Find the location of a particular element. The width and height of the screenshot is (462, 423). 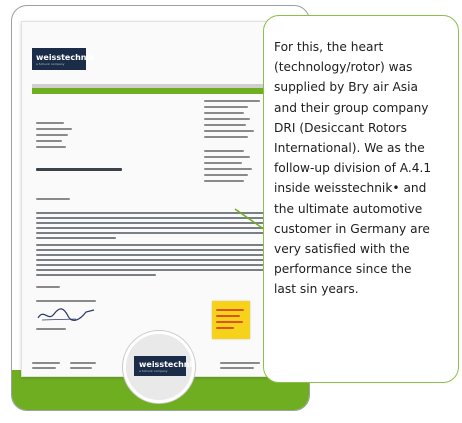

testimonial-line: performance since the is located at coordinates (343, 269).